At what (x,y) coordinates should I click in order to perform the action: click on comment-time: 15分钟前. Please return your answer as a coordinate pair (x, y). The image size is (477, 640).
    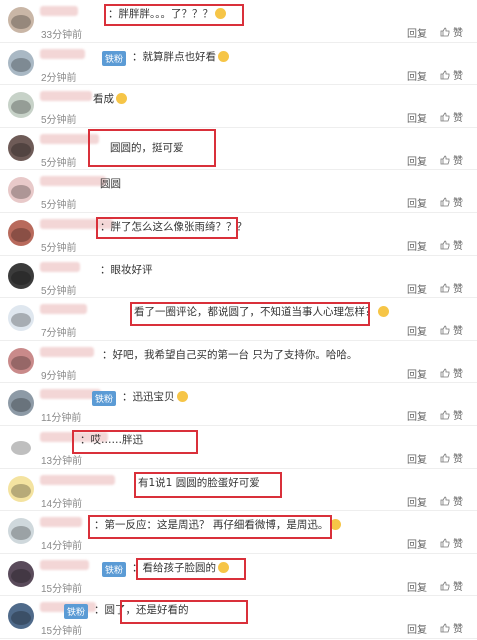
    Looking at the image, I should click on (62, 589).